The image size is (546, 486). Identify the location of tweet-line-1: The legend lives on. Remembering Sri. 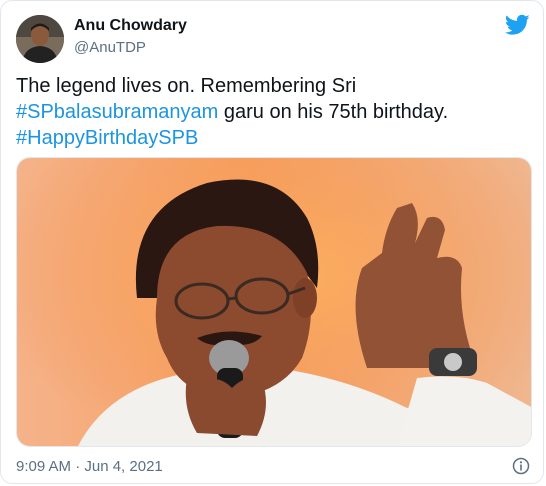
(186, 86).